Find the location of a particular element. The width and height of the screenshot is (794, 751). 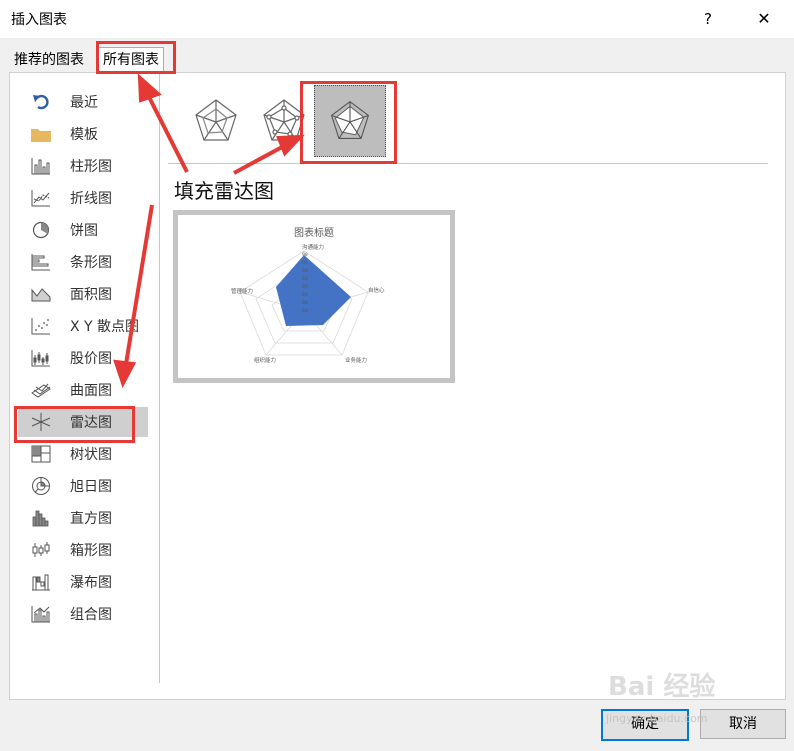

filled-radar-subtype-icon is located at coordinates (350, 120).